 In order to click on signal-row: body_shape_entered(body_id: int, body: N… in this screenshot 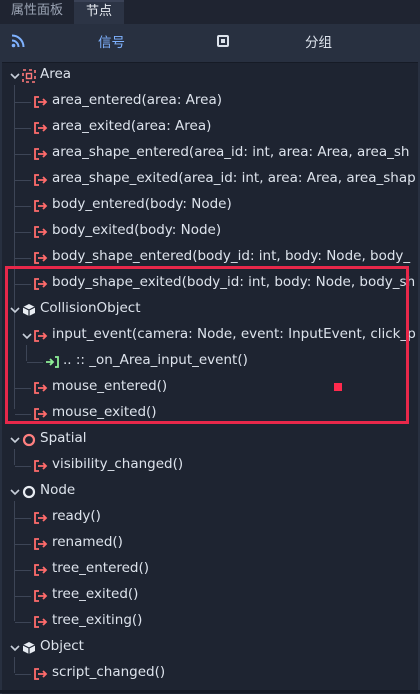, I will do `click(210, 258)`.